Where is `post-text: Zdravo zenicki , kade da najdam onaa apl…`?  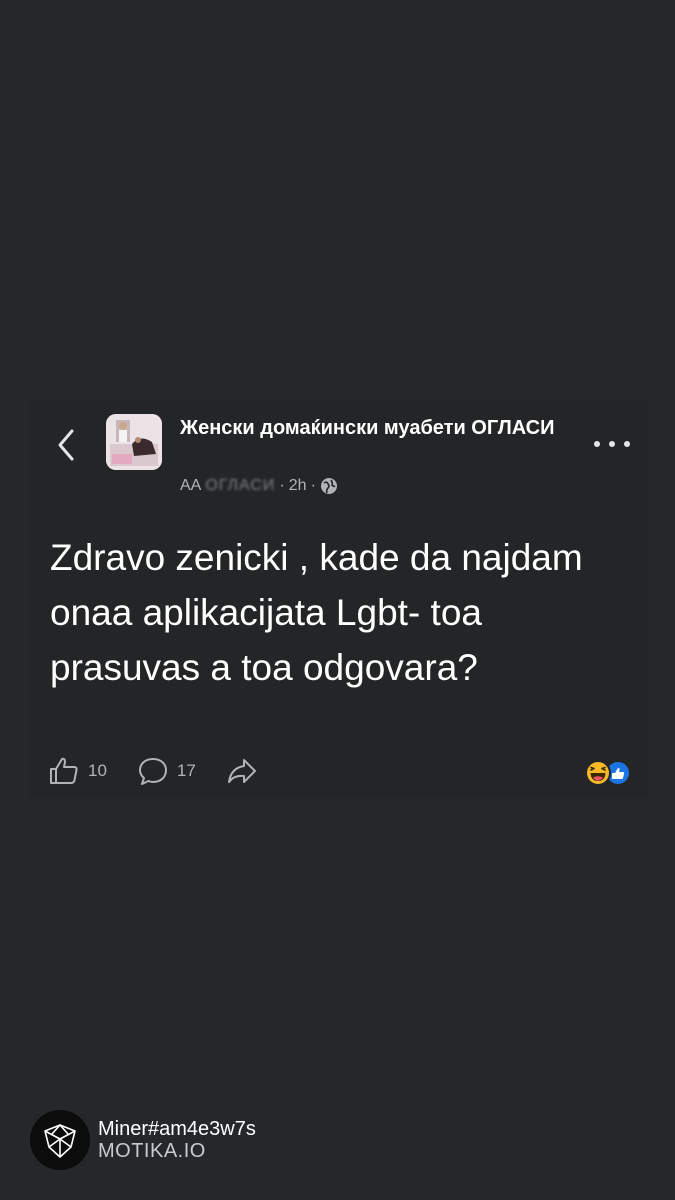 post-text: Zdravo zenicki , kade da najdam onaa apl… is located at coordinates (316, 612).